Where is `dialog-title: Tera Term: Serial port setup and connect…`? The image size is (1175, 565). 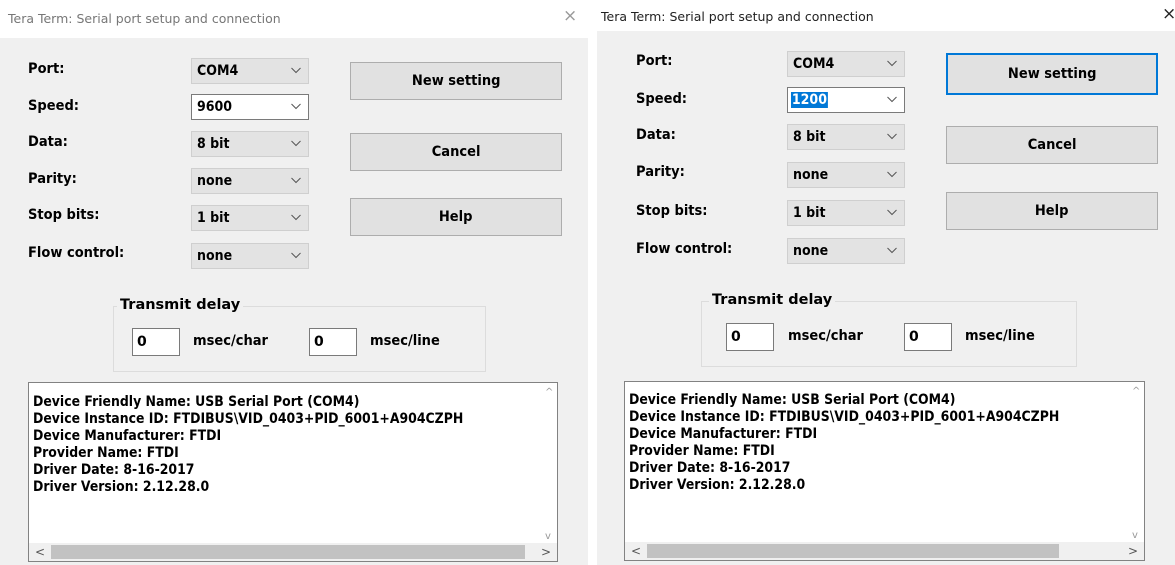 dialog-title: Tera Term: Serial port setup and connect… is located at coordinates (144, 18).